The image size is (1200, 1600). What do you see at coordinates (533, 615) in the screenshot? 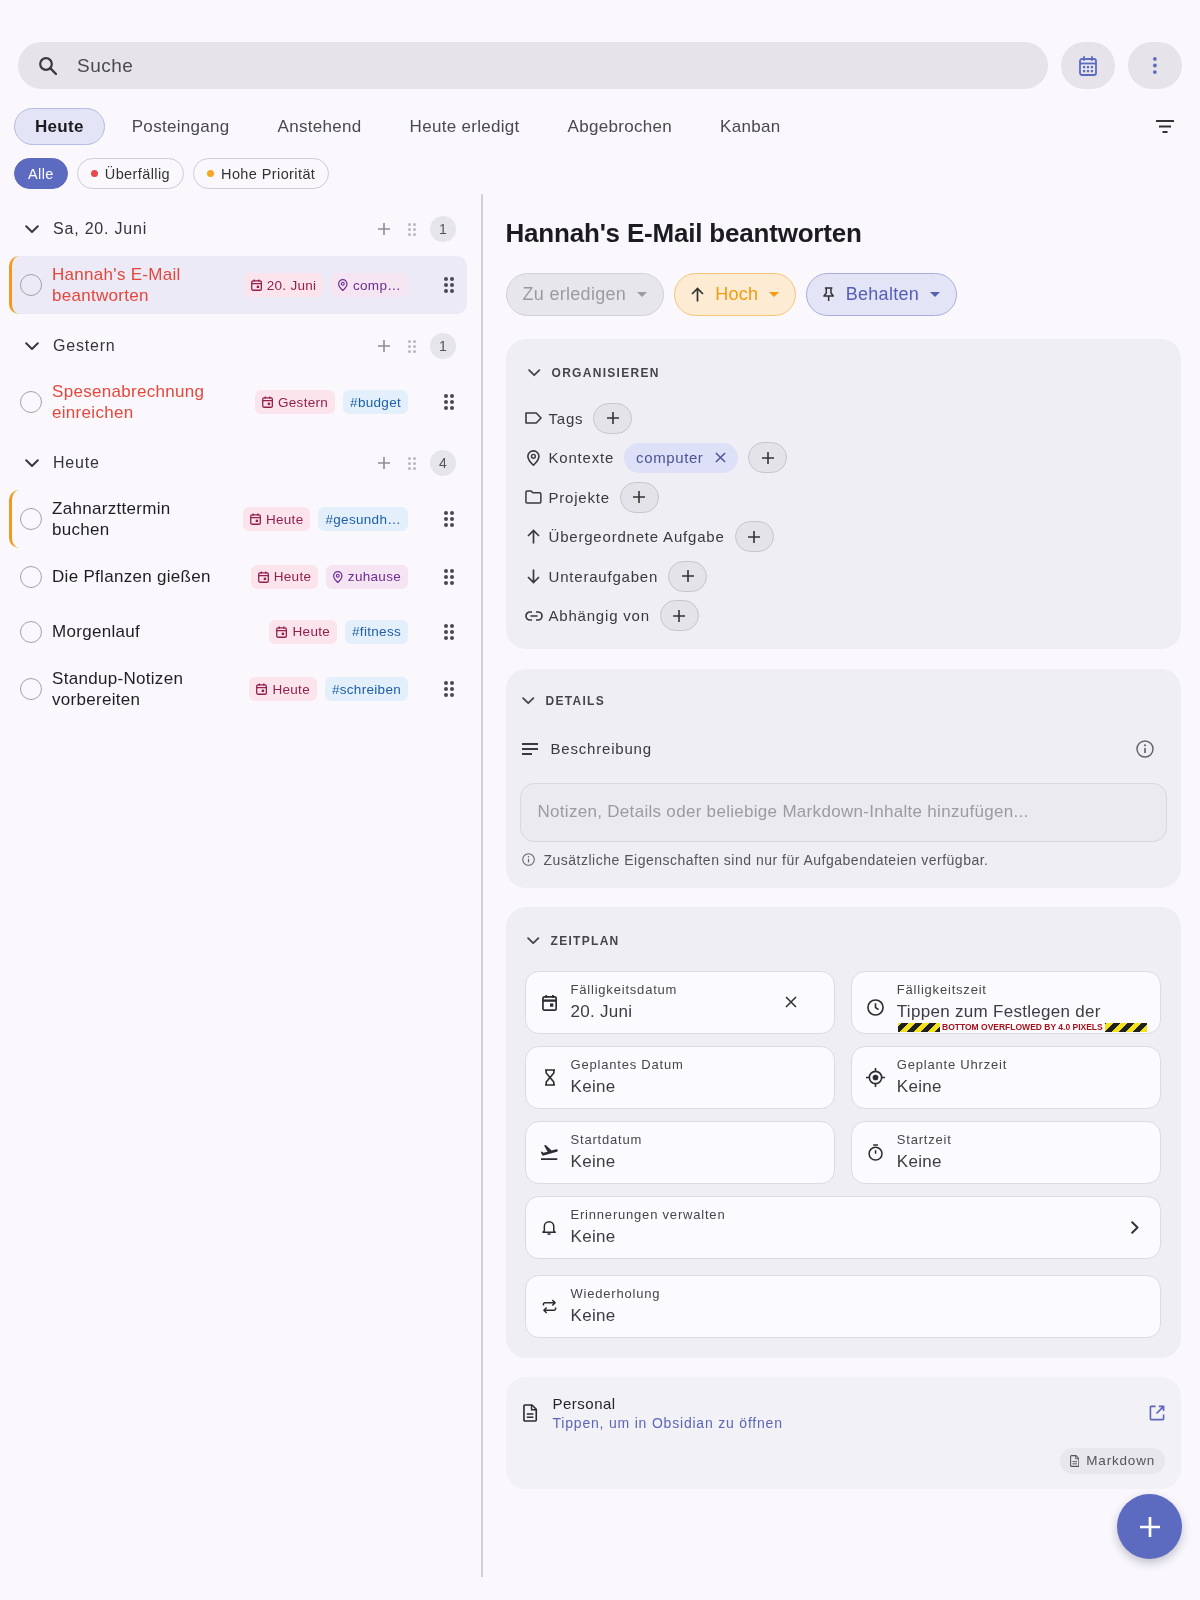
I see `link-icon` at bounding box center [533, 615].